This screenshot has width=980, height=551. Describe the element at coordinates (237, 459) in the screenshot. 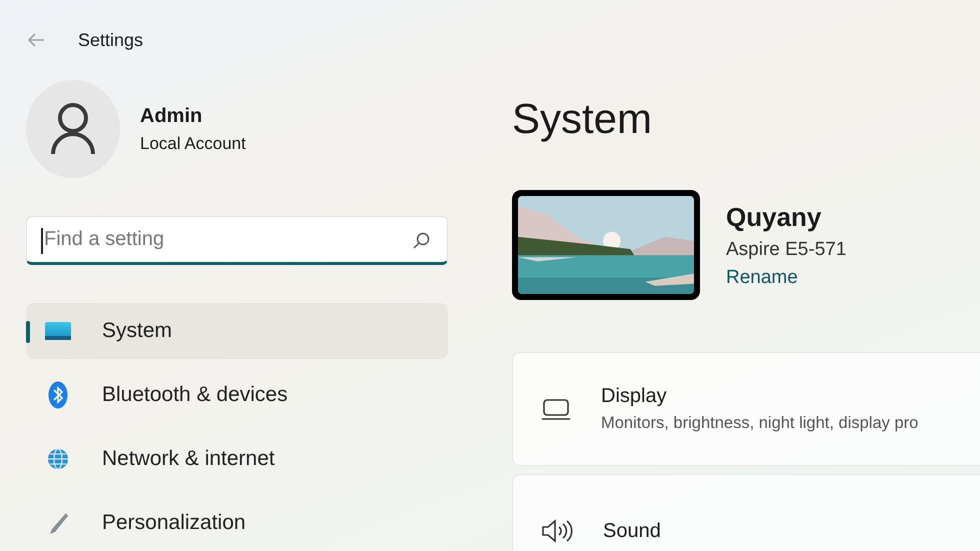

I see `sidebar-item: Network & internet` at that location.